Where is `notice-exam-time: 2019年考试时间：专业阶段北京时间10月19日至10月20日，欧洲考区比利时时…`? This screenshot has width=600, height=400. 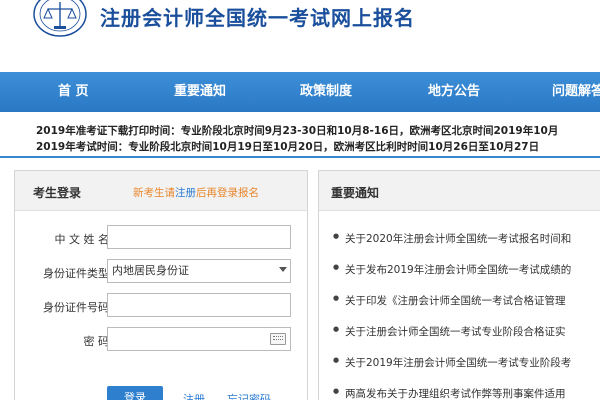
notice-exam-time: 2019年考试时间：专业阶段北京时间10月19日至10月20日，欧洲考区比利时时… is located at coordinates (287, 146).